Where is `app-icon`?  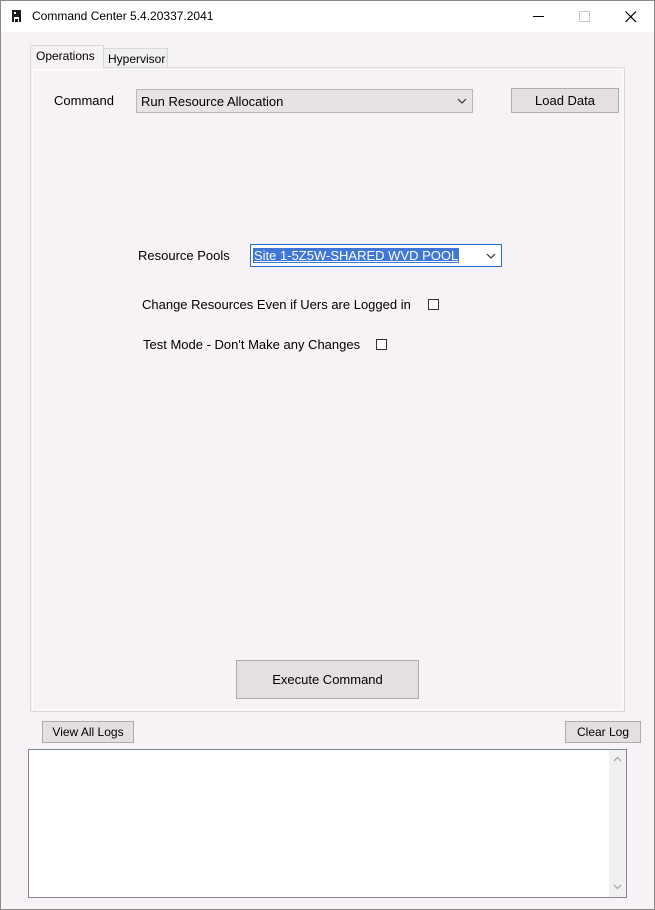 app-icon is located at coordinates (17, 16).